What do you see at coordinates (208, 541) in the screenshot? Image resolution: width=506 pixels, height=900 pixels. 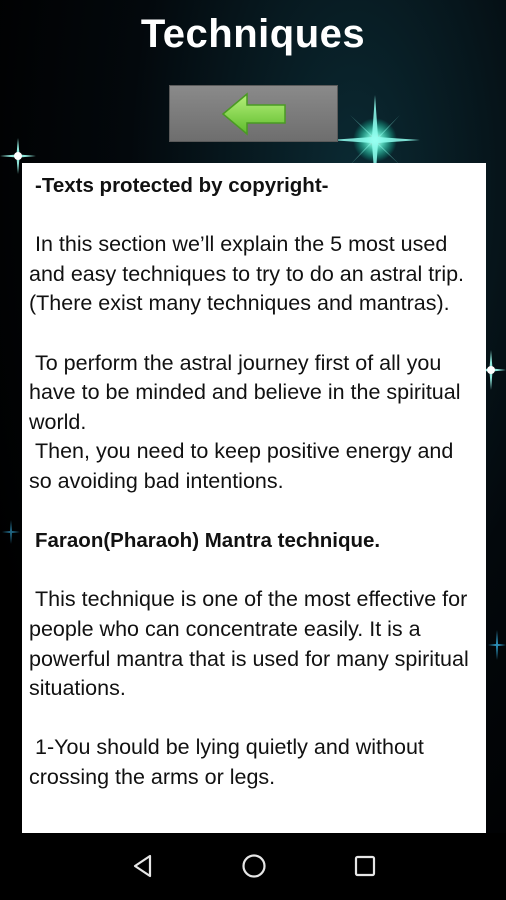 I see `technique-heading: Faraon(Pharaoh) Mantra technique.` at bounding box center [208, 541].